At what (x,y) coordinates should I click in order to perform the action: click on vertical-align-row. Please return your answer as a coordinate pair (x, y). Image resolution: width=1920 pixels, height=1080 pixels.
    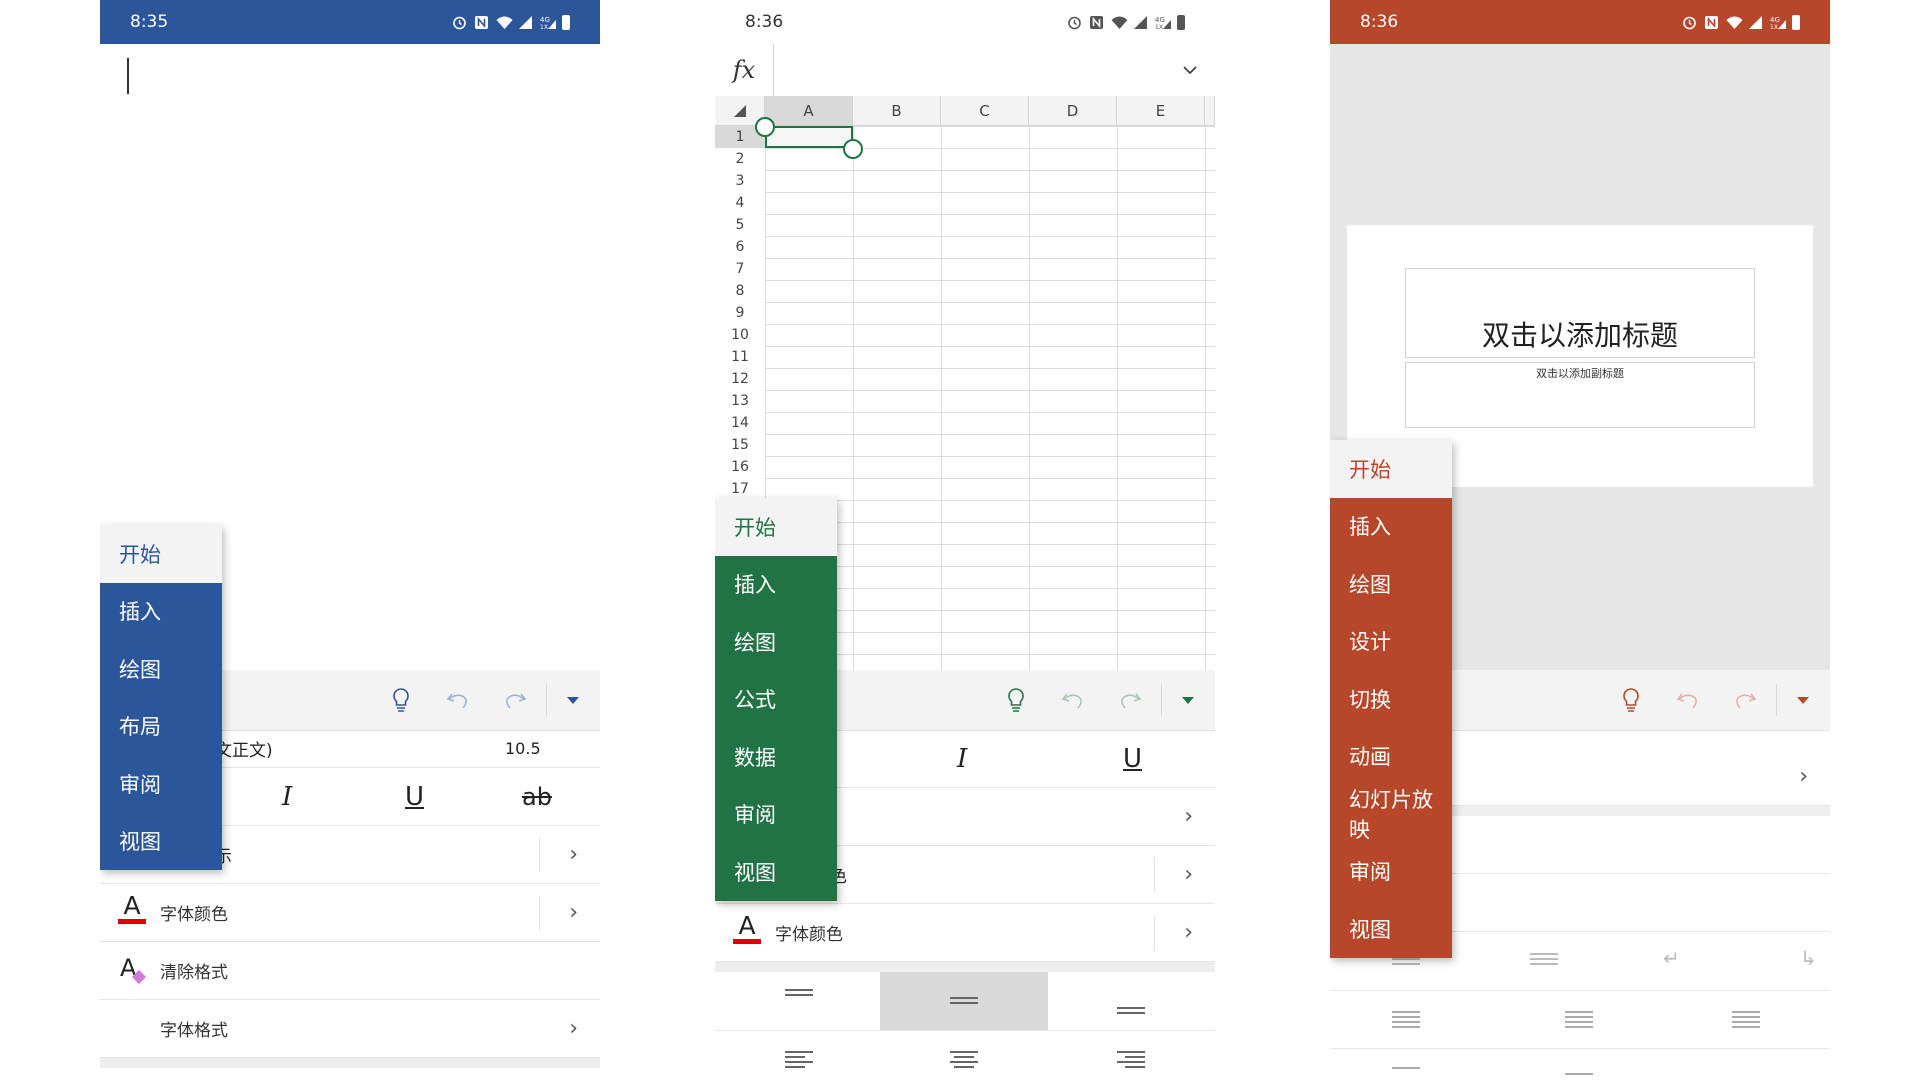
    Looking at the image, I should click on (1580, 1064).